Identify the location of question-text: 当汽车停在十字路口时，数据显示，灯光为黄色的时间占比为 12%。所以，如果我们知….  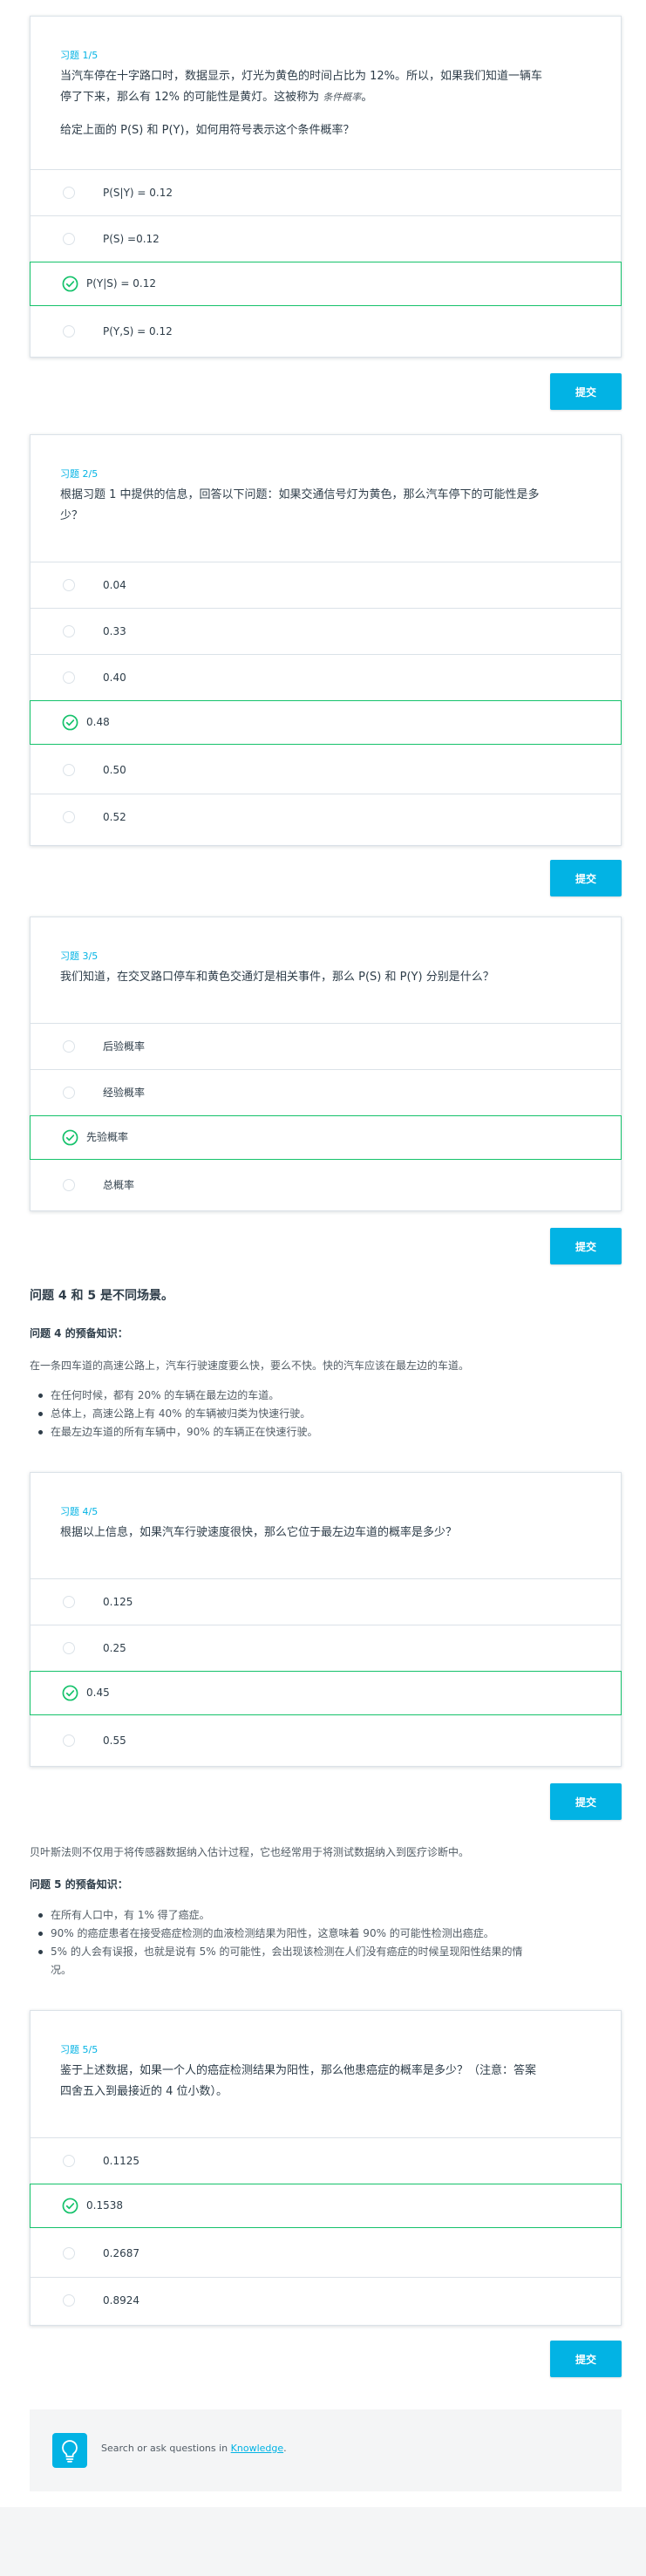
(325, 87).